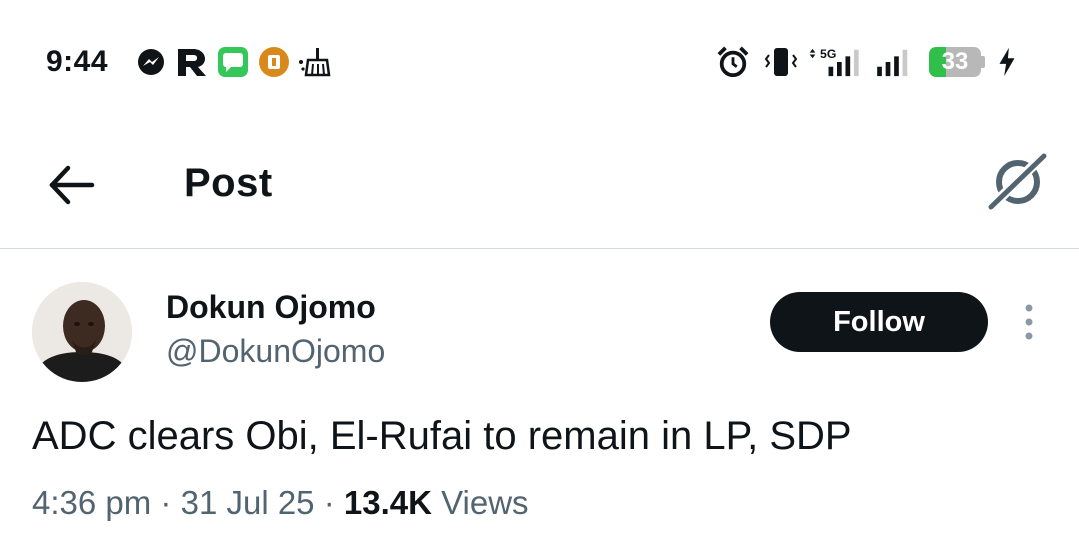  Describe the element at coordinates (828, 54) in the screenshot. I see `network-label: 5G` at that location.